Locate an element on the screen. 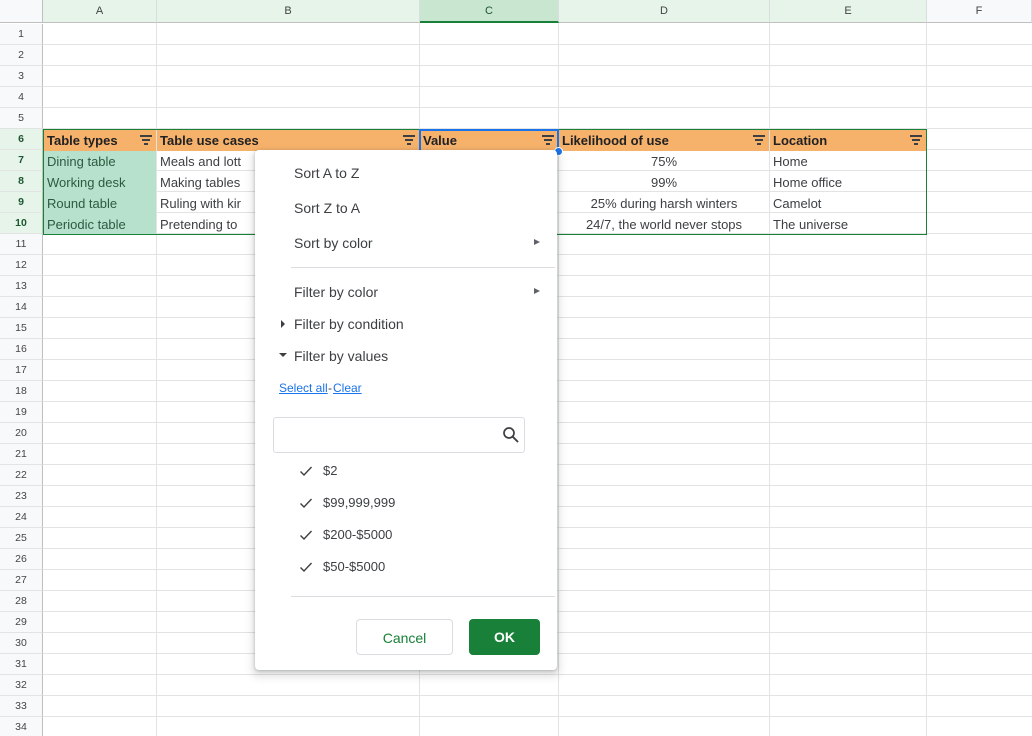 This screenshot has height=736, width=1032. column-header-f: F is located at coordinates (979, 11).